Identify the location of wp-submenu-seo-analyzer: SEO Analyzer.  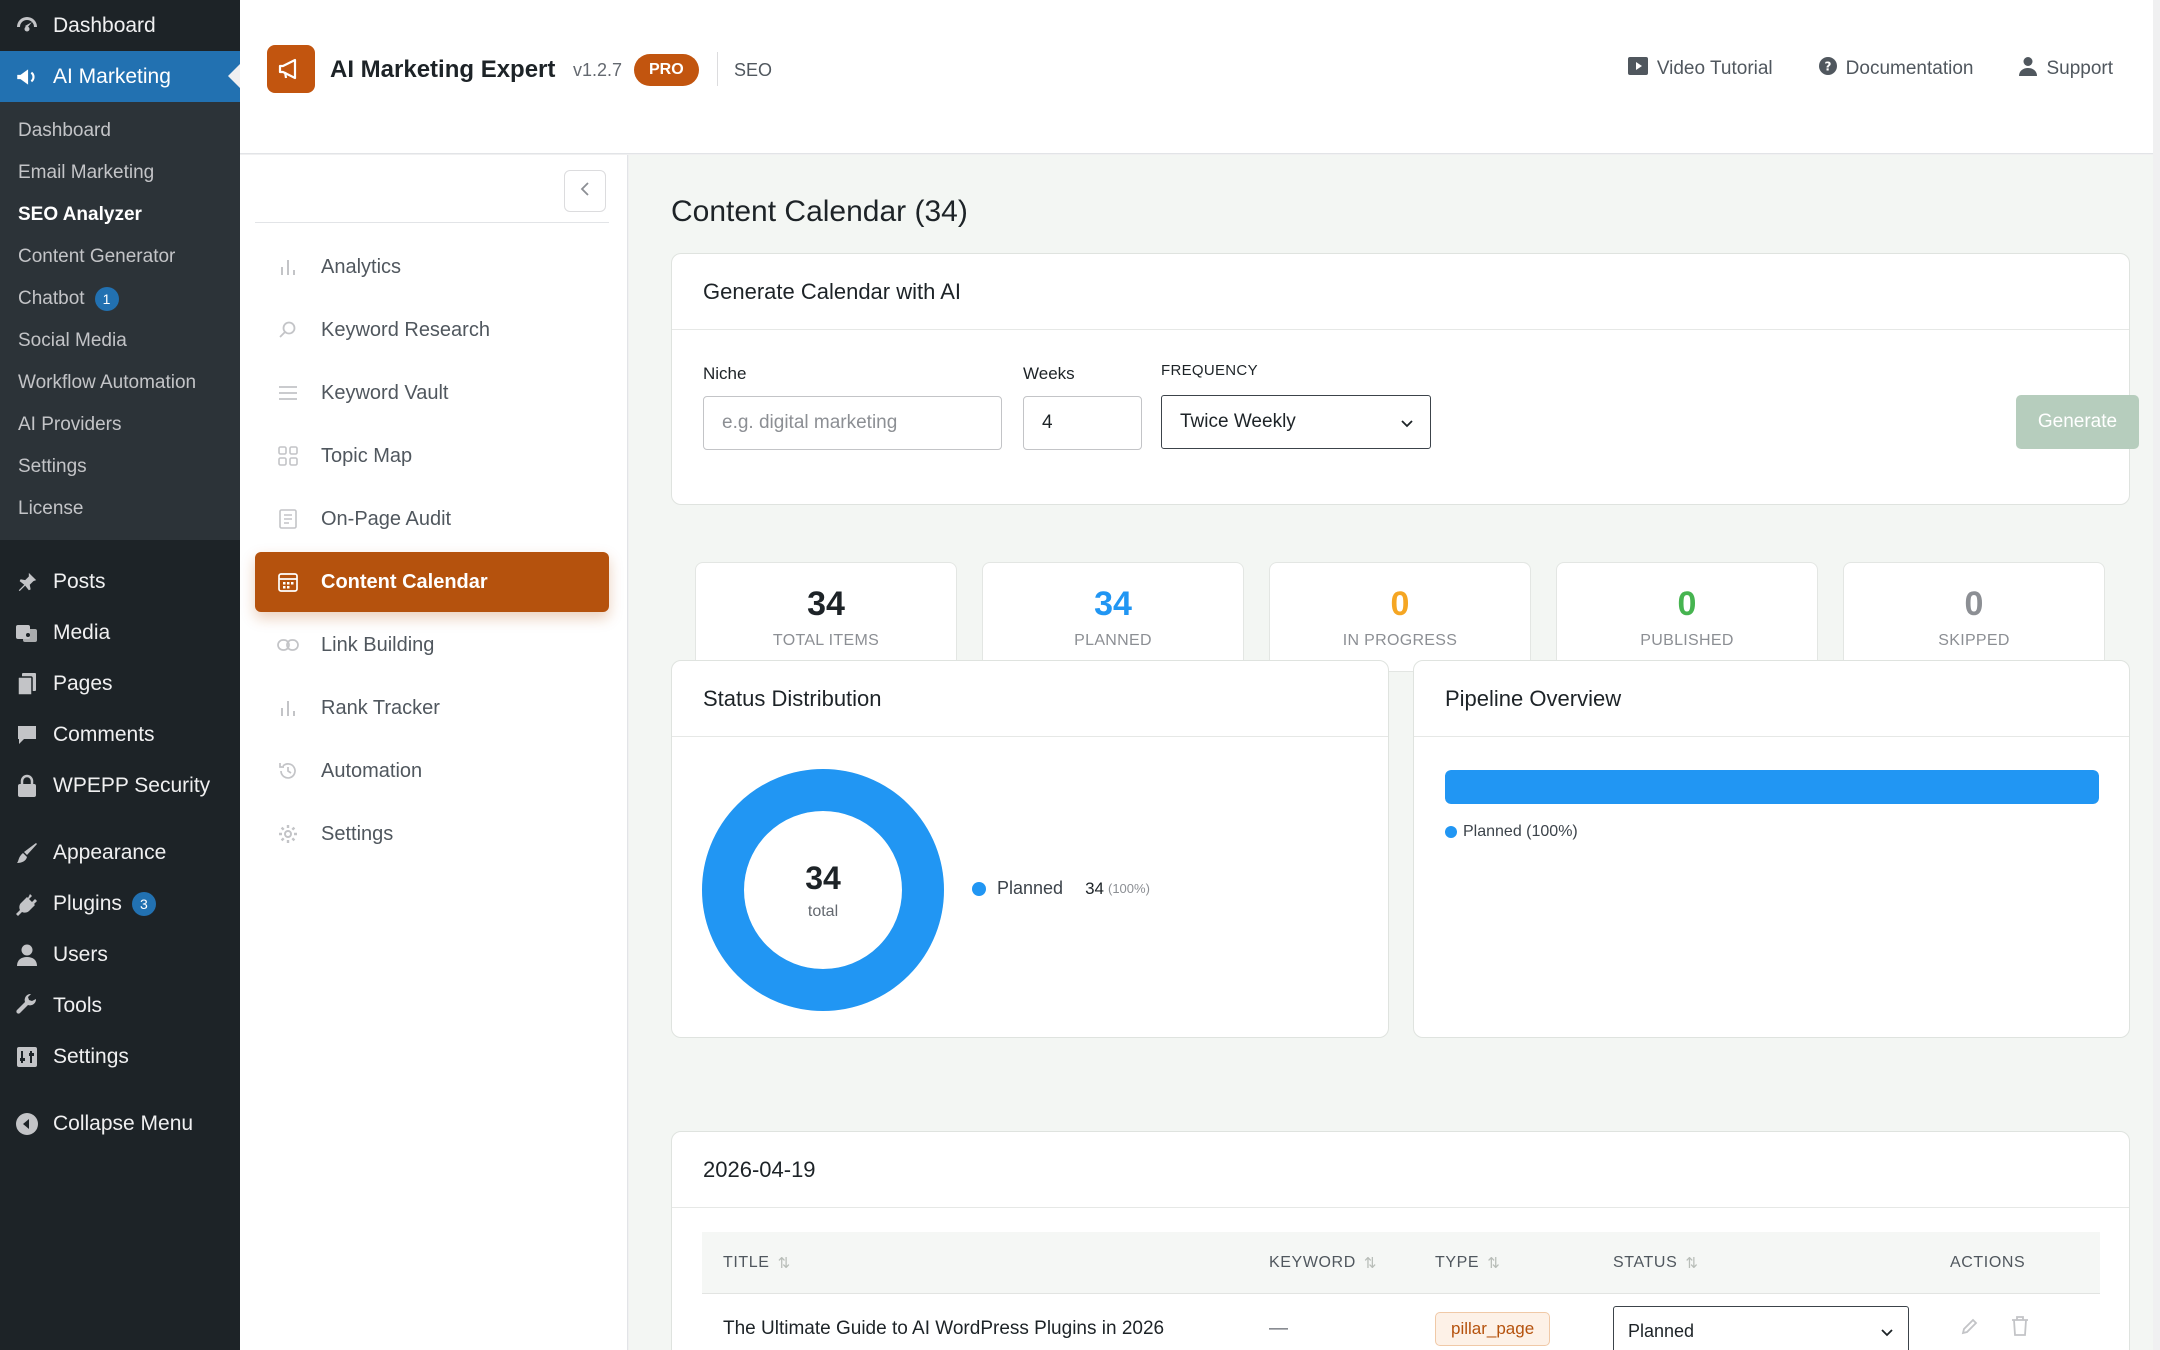
(120, 215).